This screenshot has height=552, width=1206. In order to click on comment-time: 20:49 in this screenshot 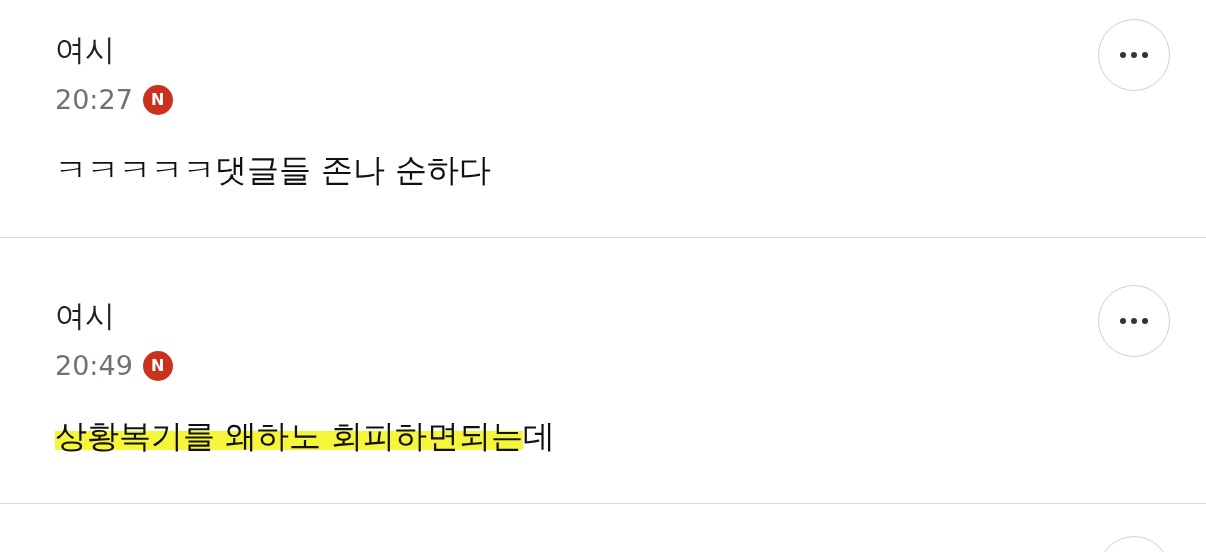, I will do `click(94, 366)`.